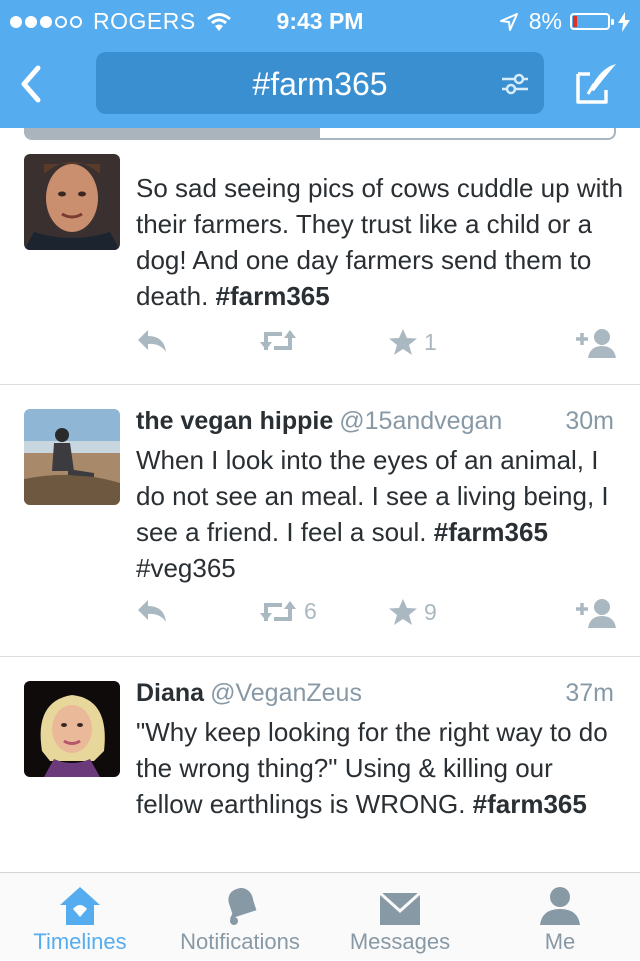 This screenshot has height=961, width=640. What do you see at coordinates (170, 693) in the screenshot?
I see `user-display-name: Diana` at bounding box center [170, 693].